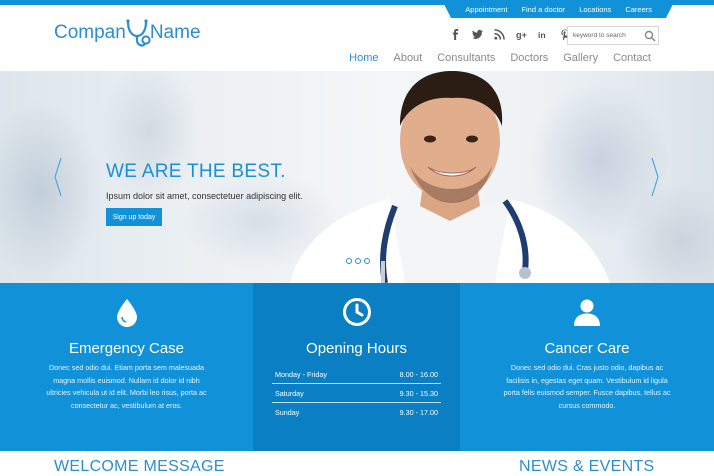 Image resolution: width=714 pixels, height=476 pixels. I want to click on emergency-title: Emergency Case, so click(126, 348).